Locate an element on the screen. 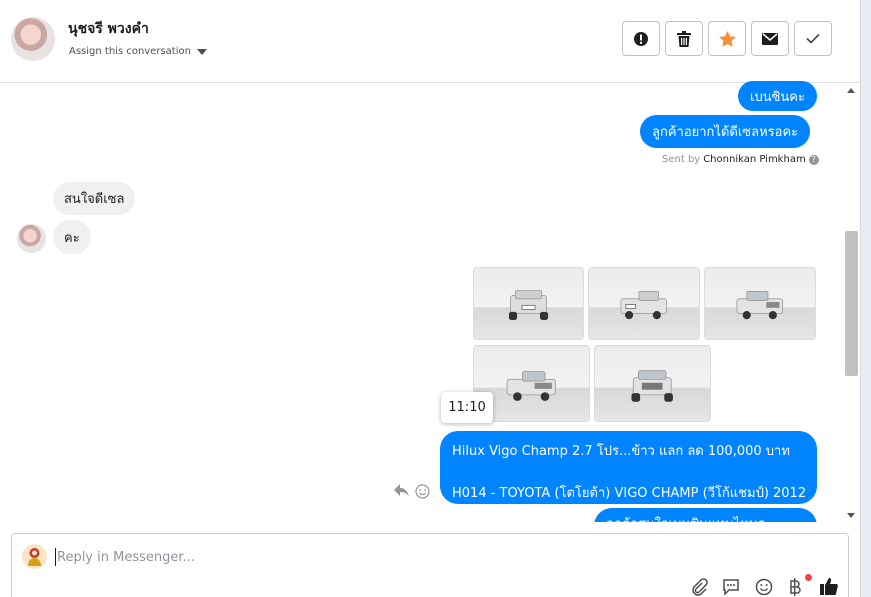 This screenshot has width=871, height=597. truck-rear-angle-view is located at coordinates (644, 305).